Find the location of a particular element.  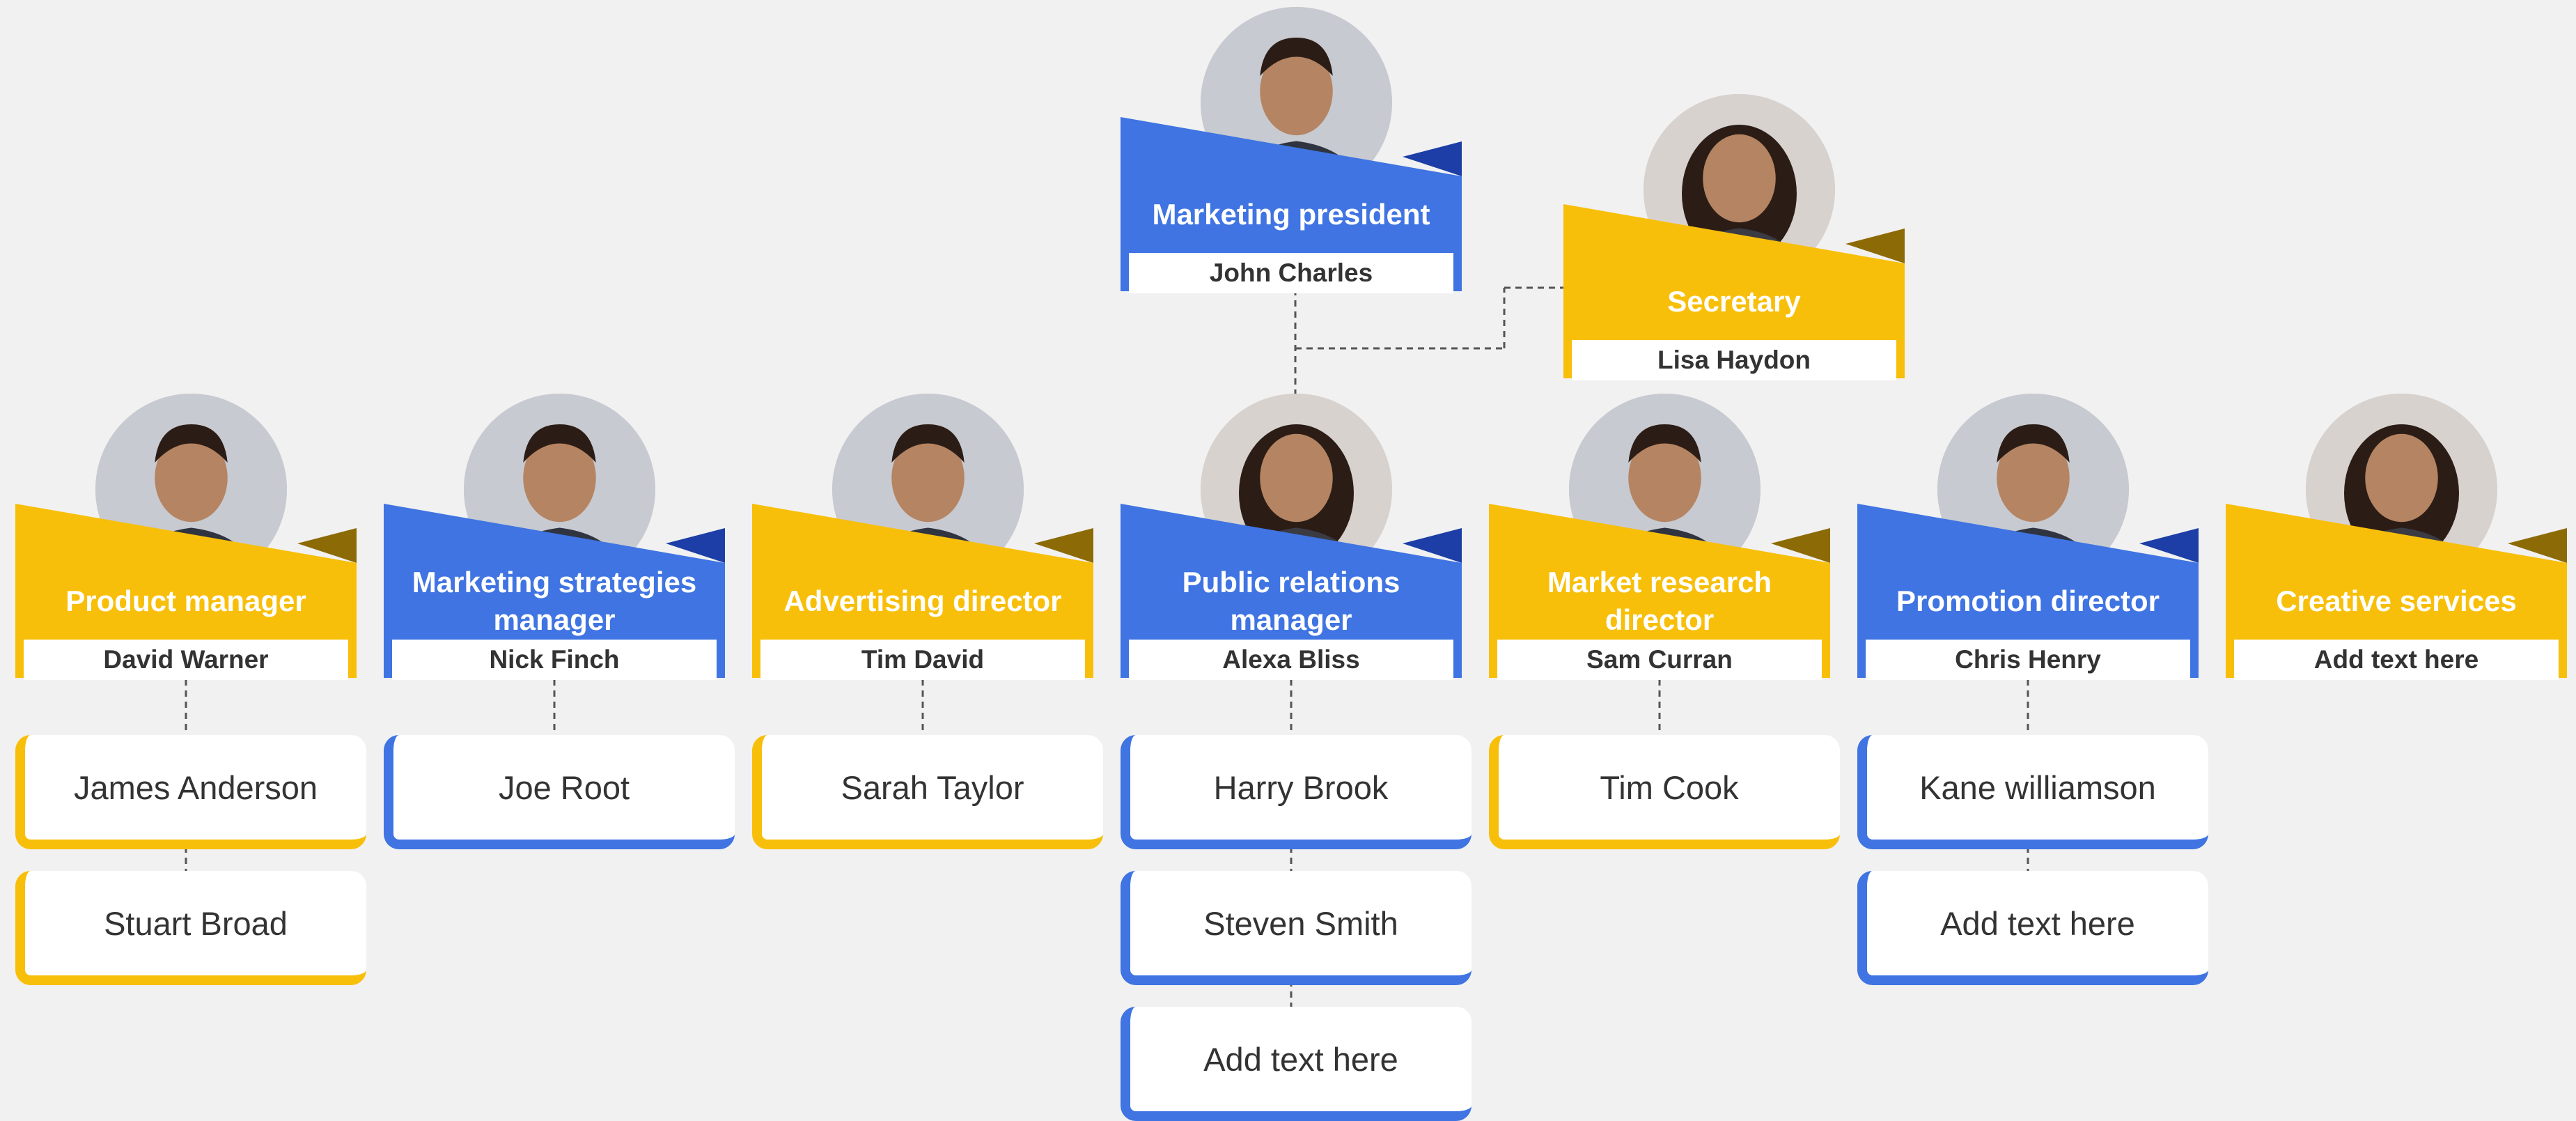

manager-2-node: Marketing strategies manager Nick Finch is located at coordinates (554, 568).